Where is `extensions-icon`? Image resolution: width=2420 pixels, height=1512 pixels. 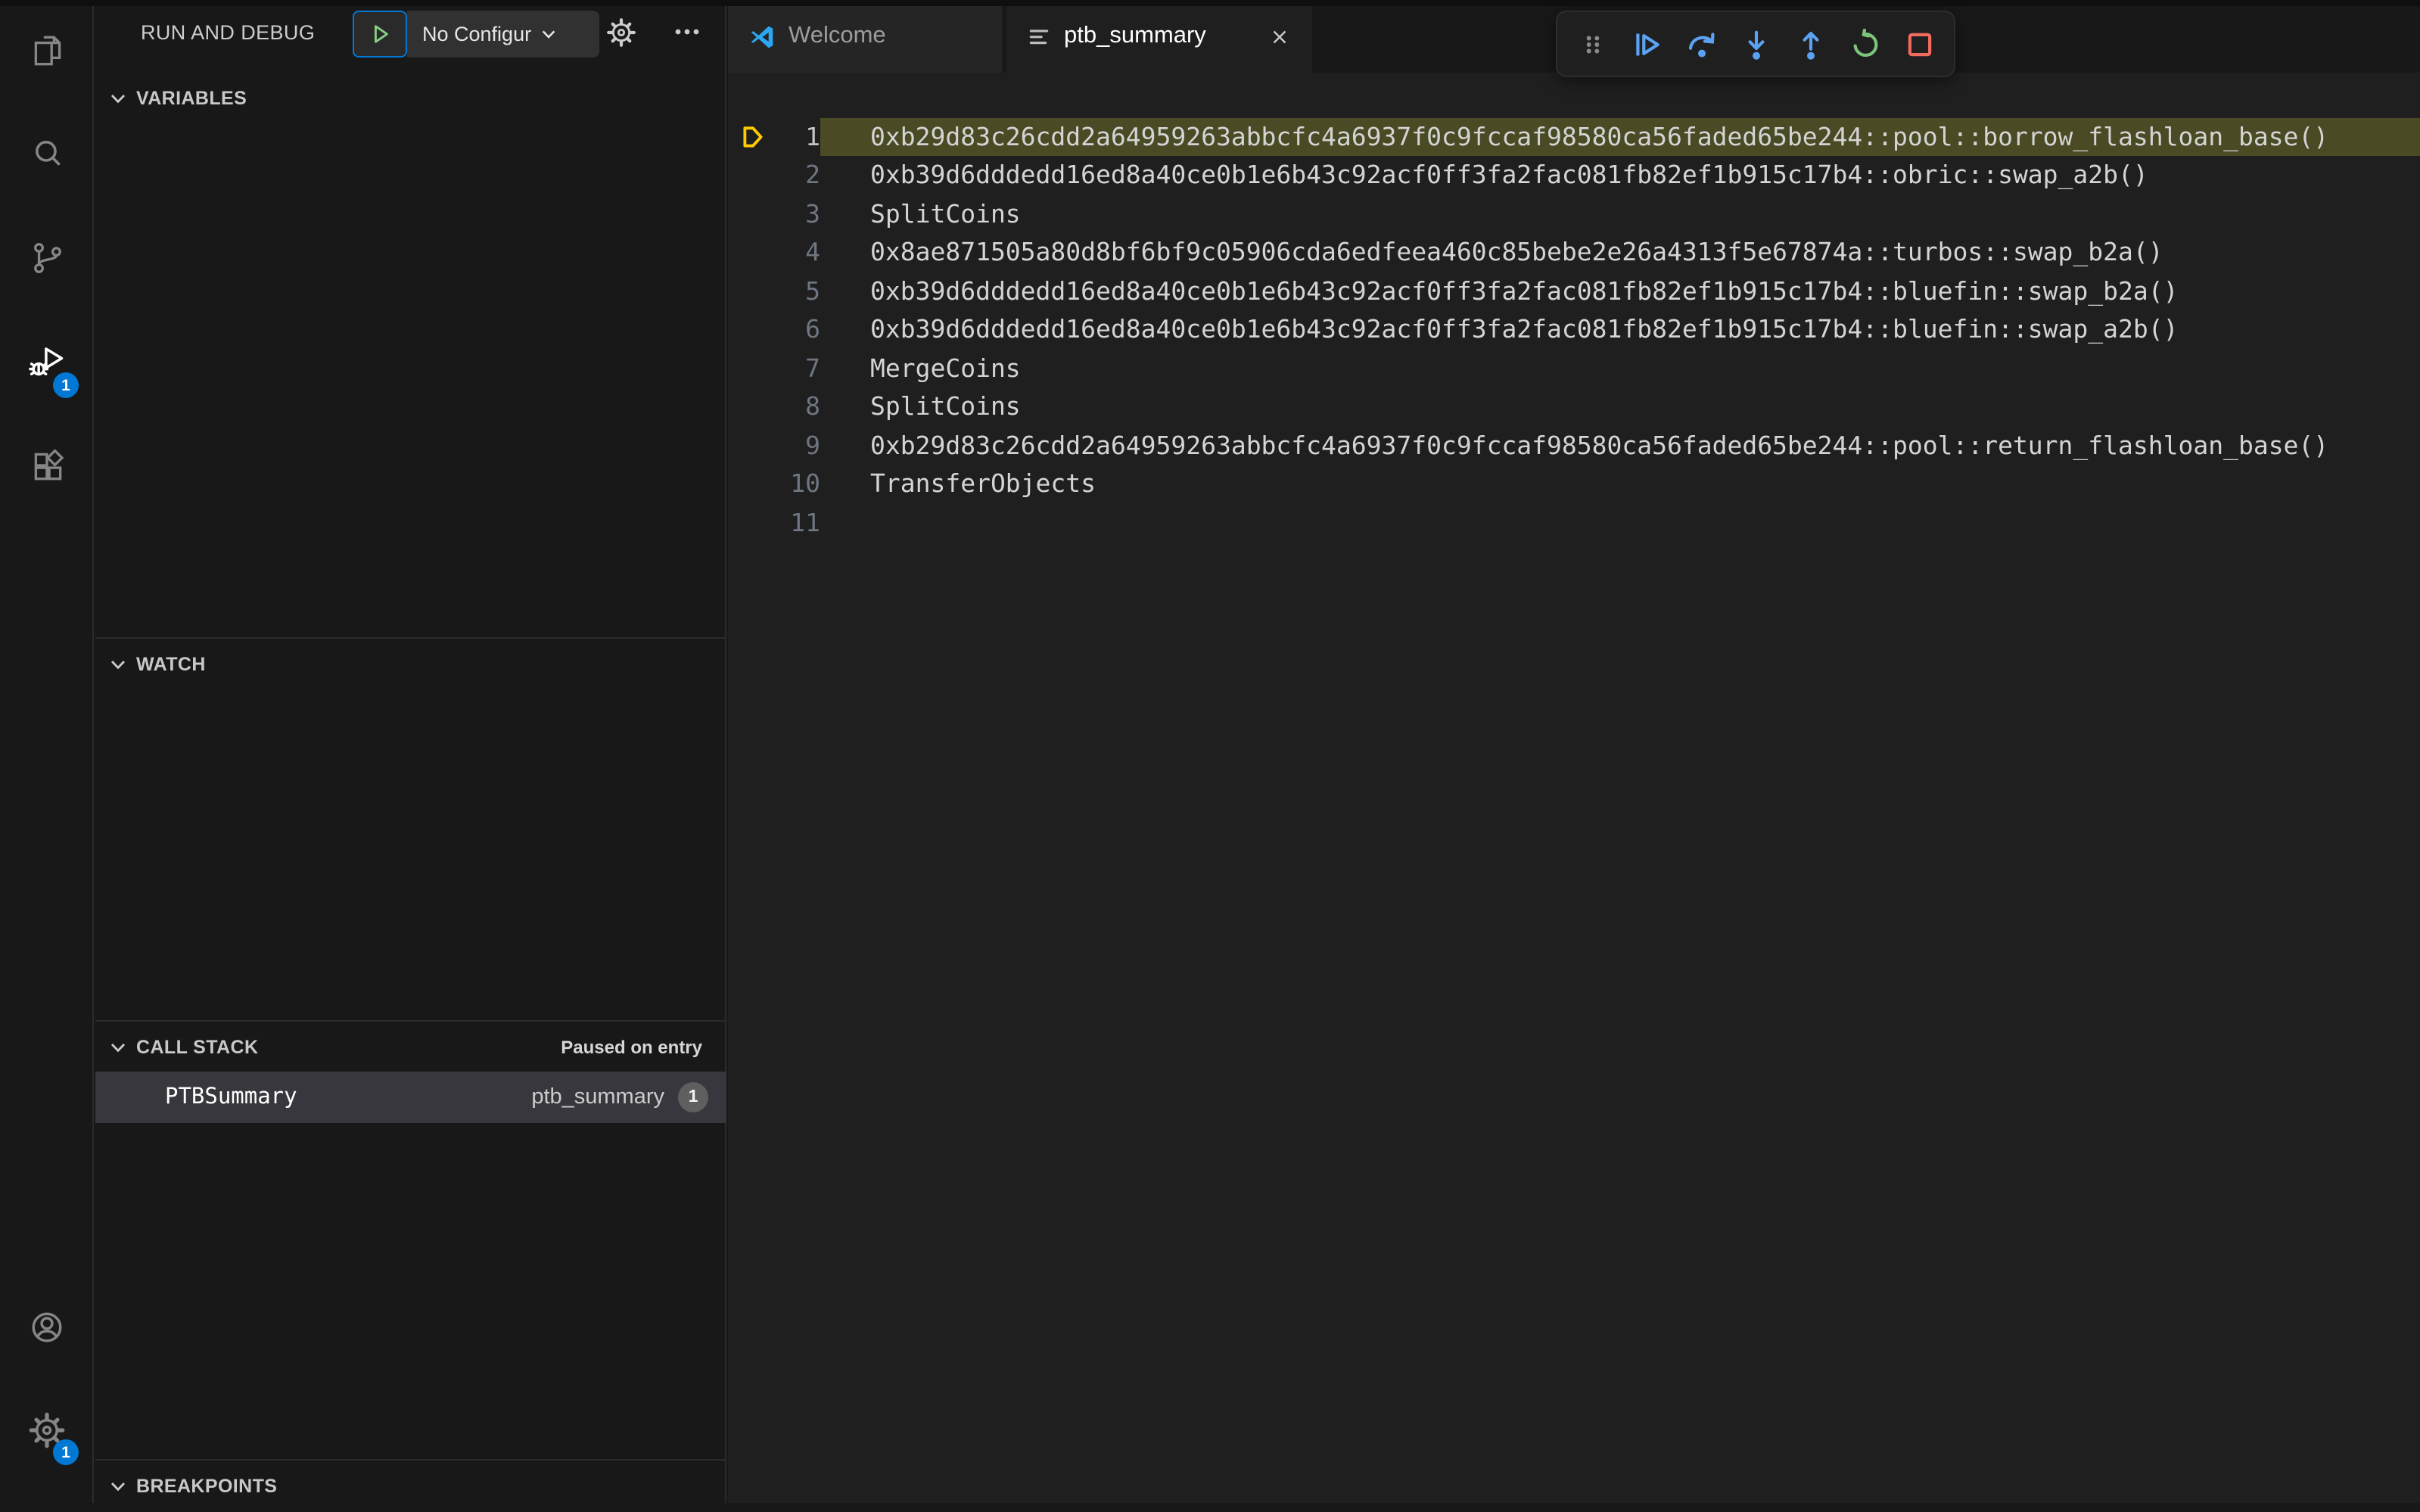
extensions-icon is located at coordinates (49, 464).